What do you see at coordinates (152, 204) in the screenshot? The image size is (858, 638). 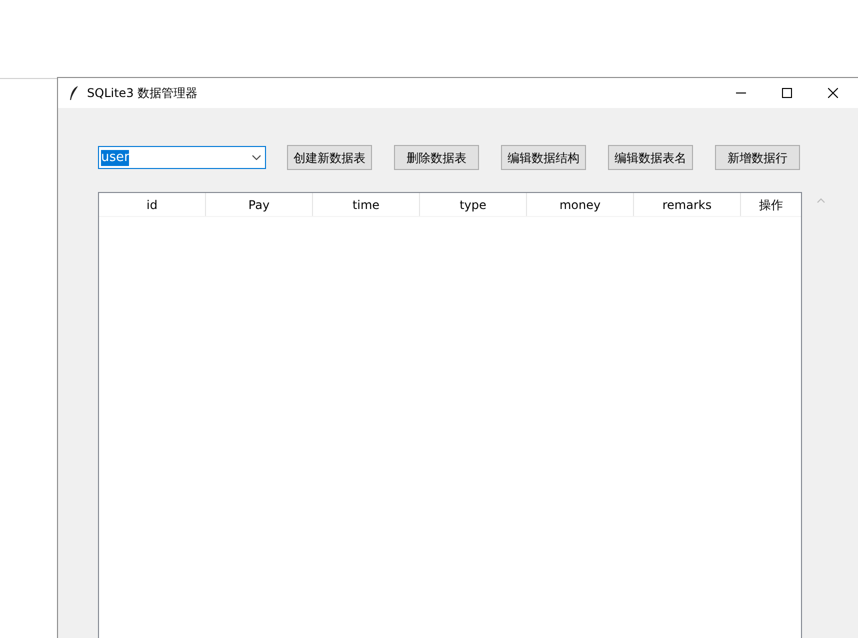 I see `column-header: id` at bounding box center [152, 204].